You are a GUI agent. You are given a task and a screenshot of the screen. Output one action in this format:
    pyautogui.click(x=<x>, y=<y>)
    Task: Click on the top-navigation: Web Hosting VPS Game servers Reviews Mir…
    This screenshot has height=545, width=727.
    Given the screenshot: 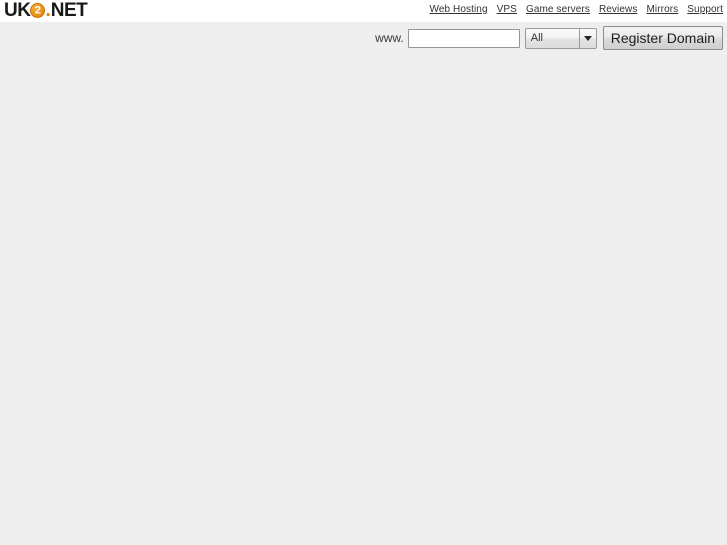 What is the action you would take?
    pyautogui.click(x=576, y=10)
    